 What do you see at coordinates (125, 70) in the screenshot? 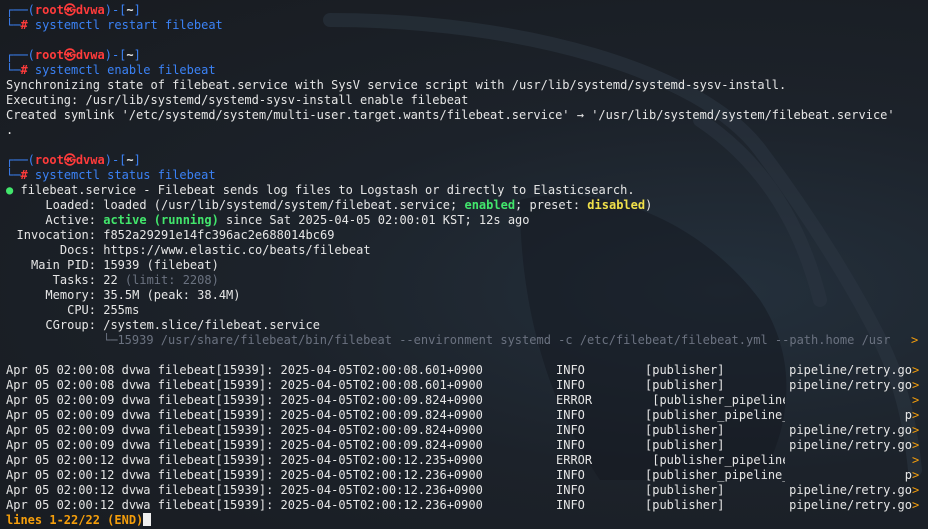
I see `command-text: systemctl enable filebeat` at bounding box center [125, 70].